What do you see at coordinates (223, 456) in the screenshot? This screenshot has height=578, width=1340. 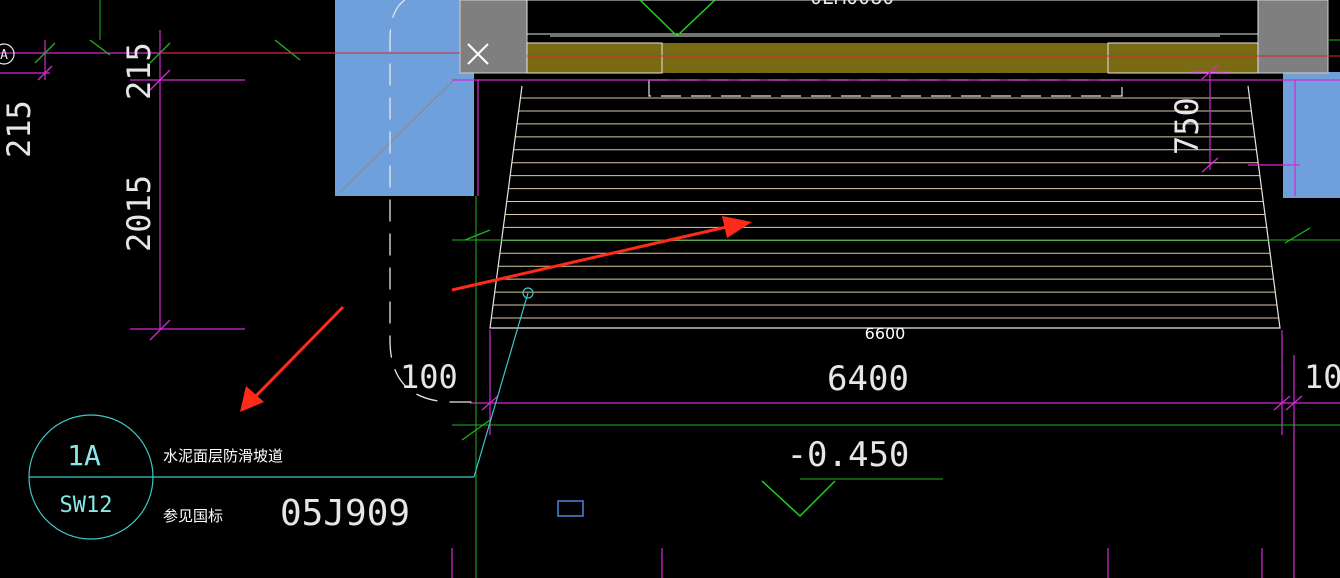 I see `callout-description: 水泥面层防滑坡道` at bounding box center [223, 456].